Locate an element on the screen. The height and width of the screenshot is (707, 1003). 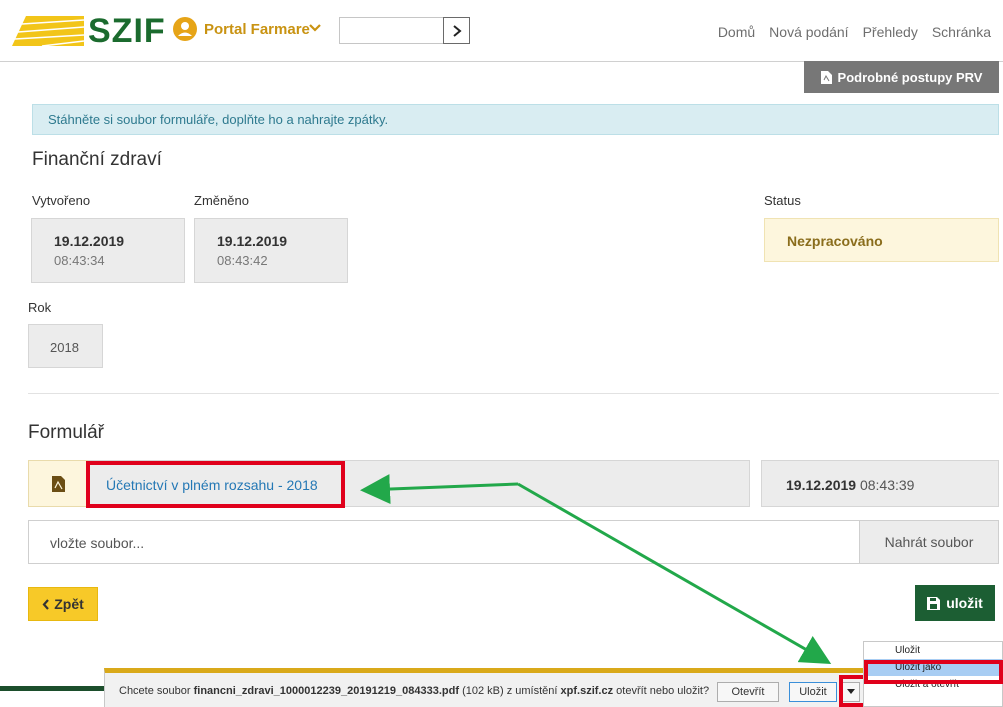
page-title: Finanční zdraví is located at coordinates (97, 159).